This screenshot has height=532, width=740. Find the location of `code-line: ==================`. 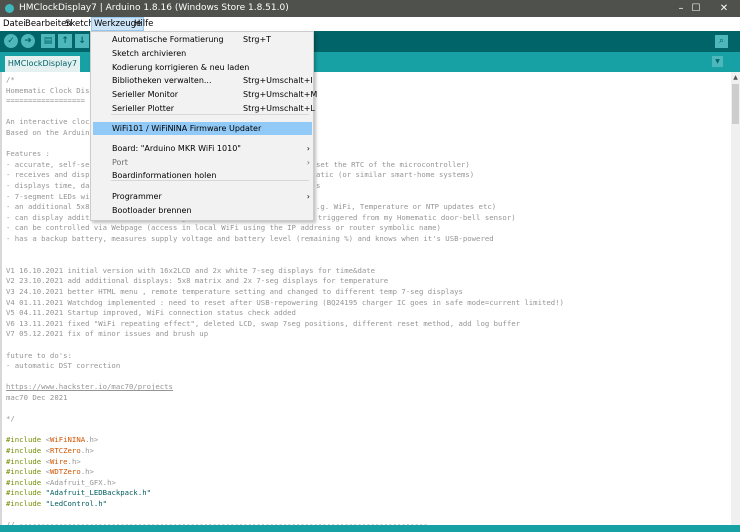

code-line: ================== is located at coordinates (45, 100).